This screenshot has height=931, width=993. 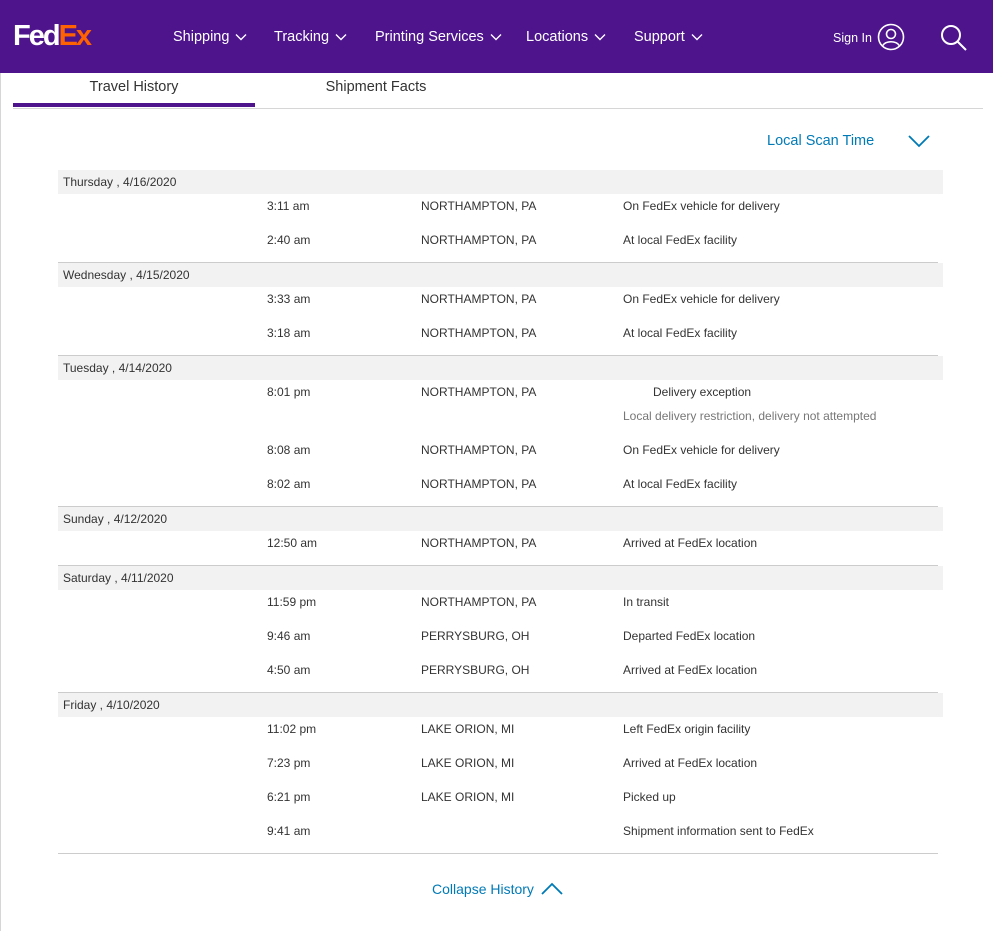 I want to click on nav-printing-services: Printing Services, so click(x=438, y=37).